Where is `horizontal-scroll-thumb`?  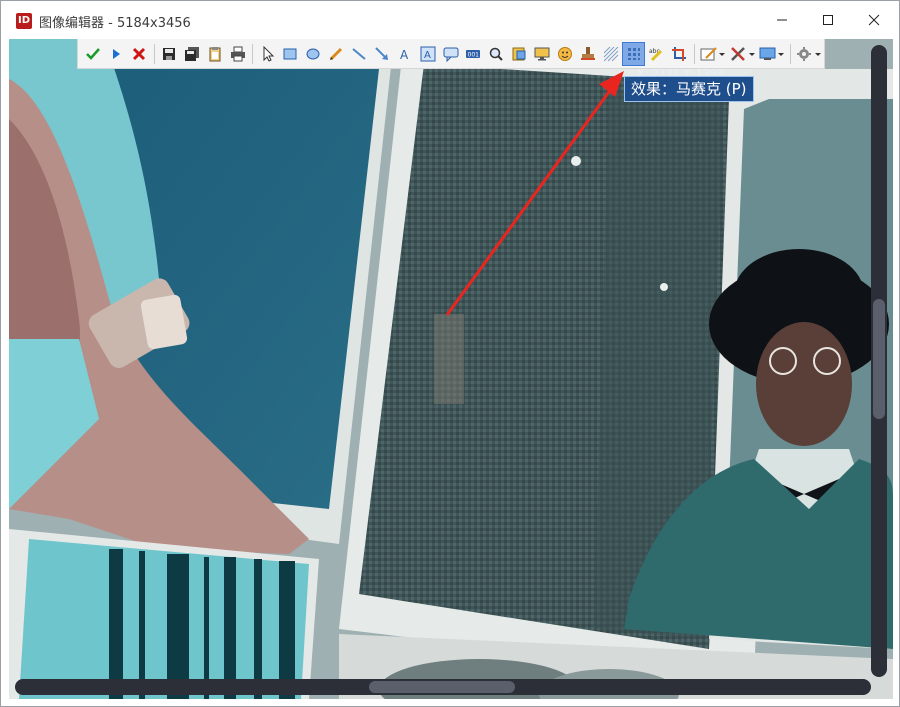
horizontal-scroll-thumb is located at coordinates (442, 687).